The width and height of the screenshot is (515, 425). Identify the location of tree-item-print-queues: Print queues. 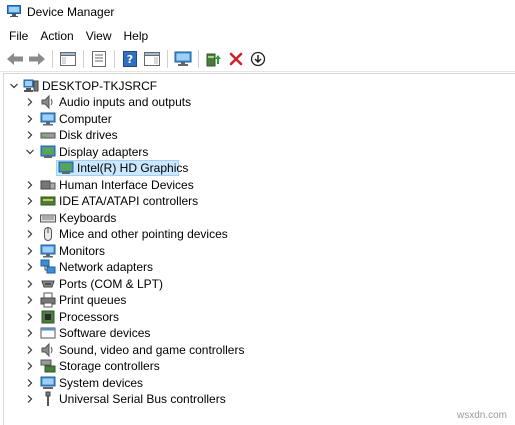
(254, 300).